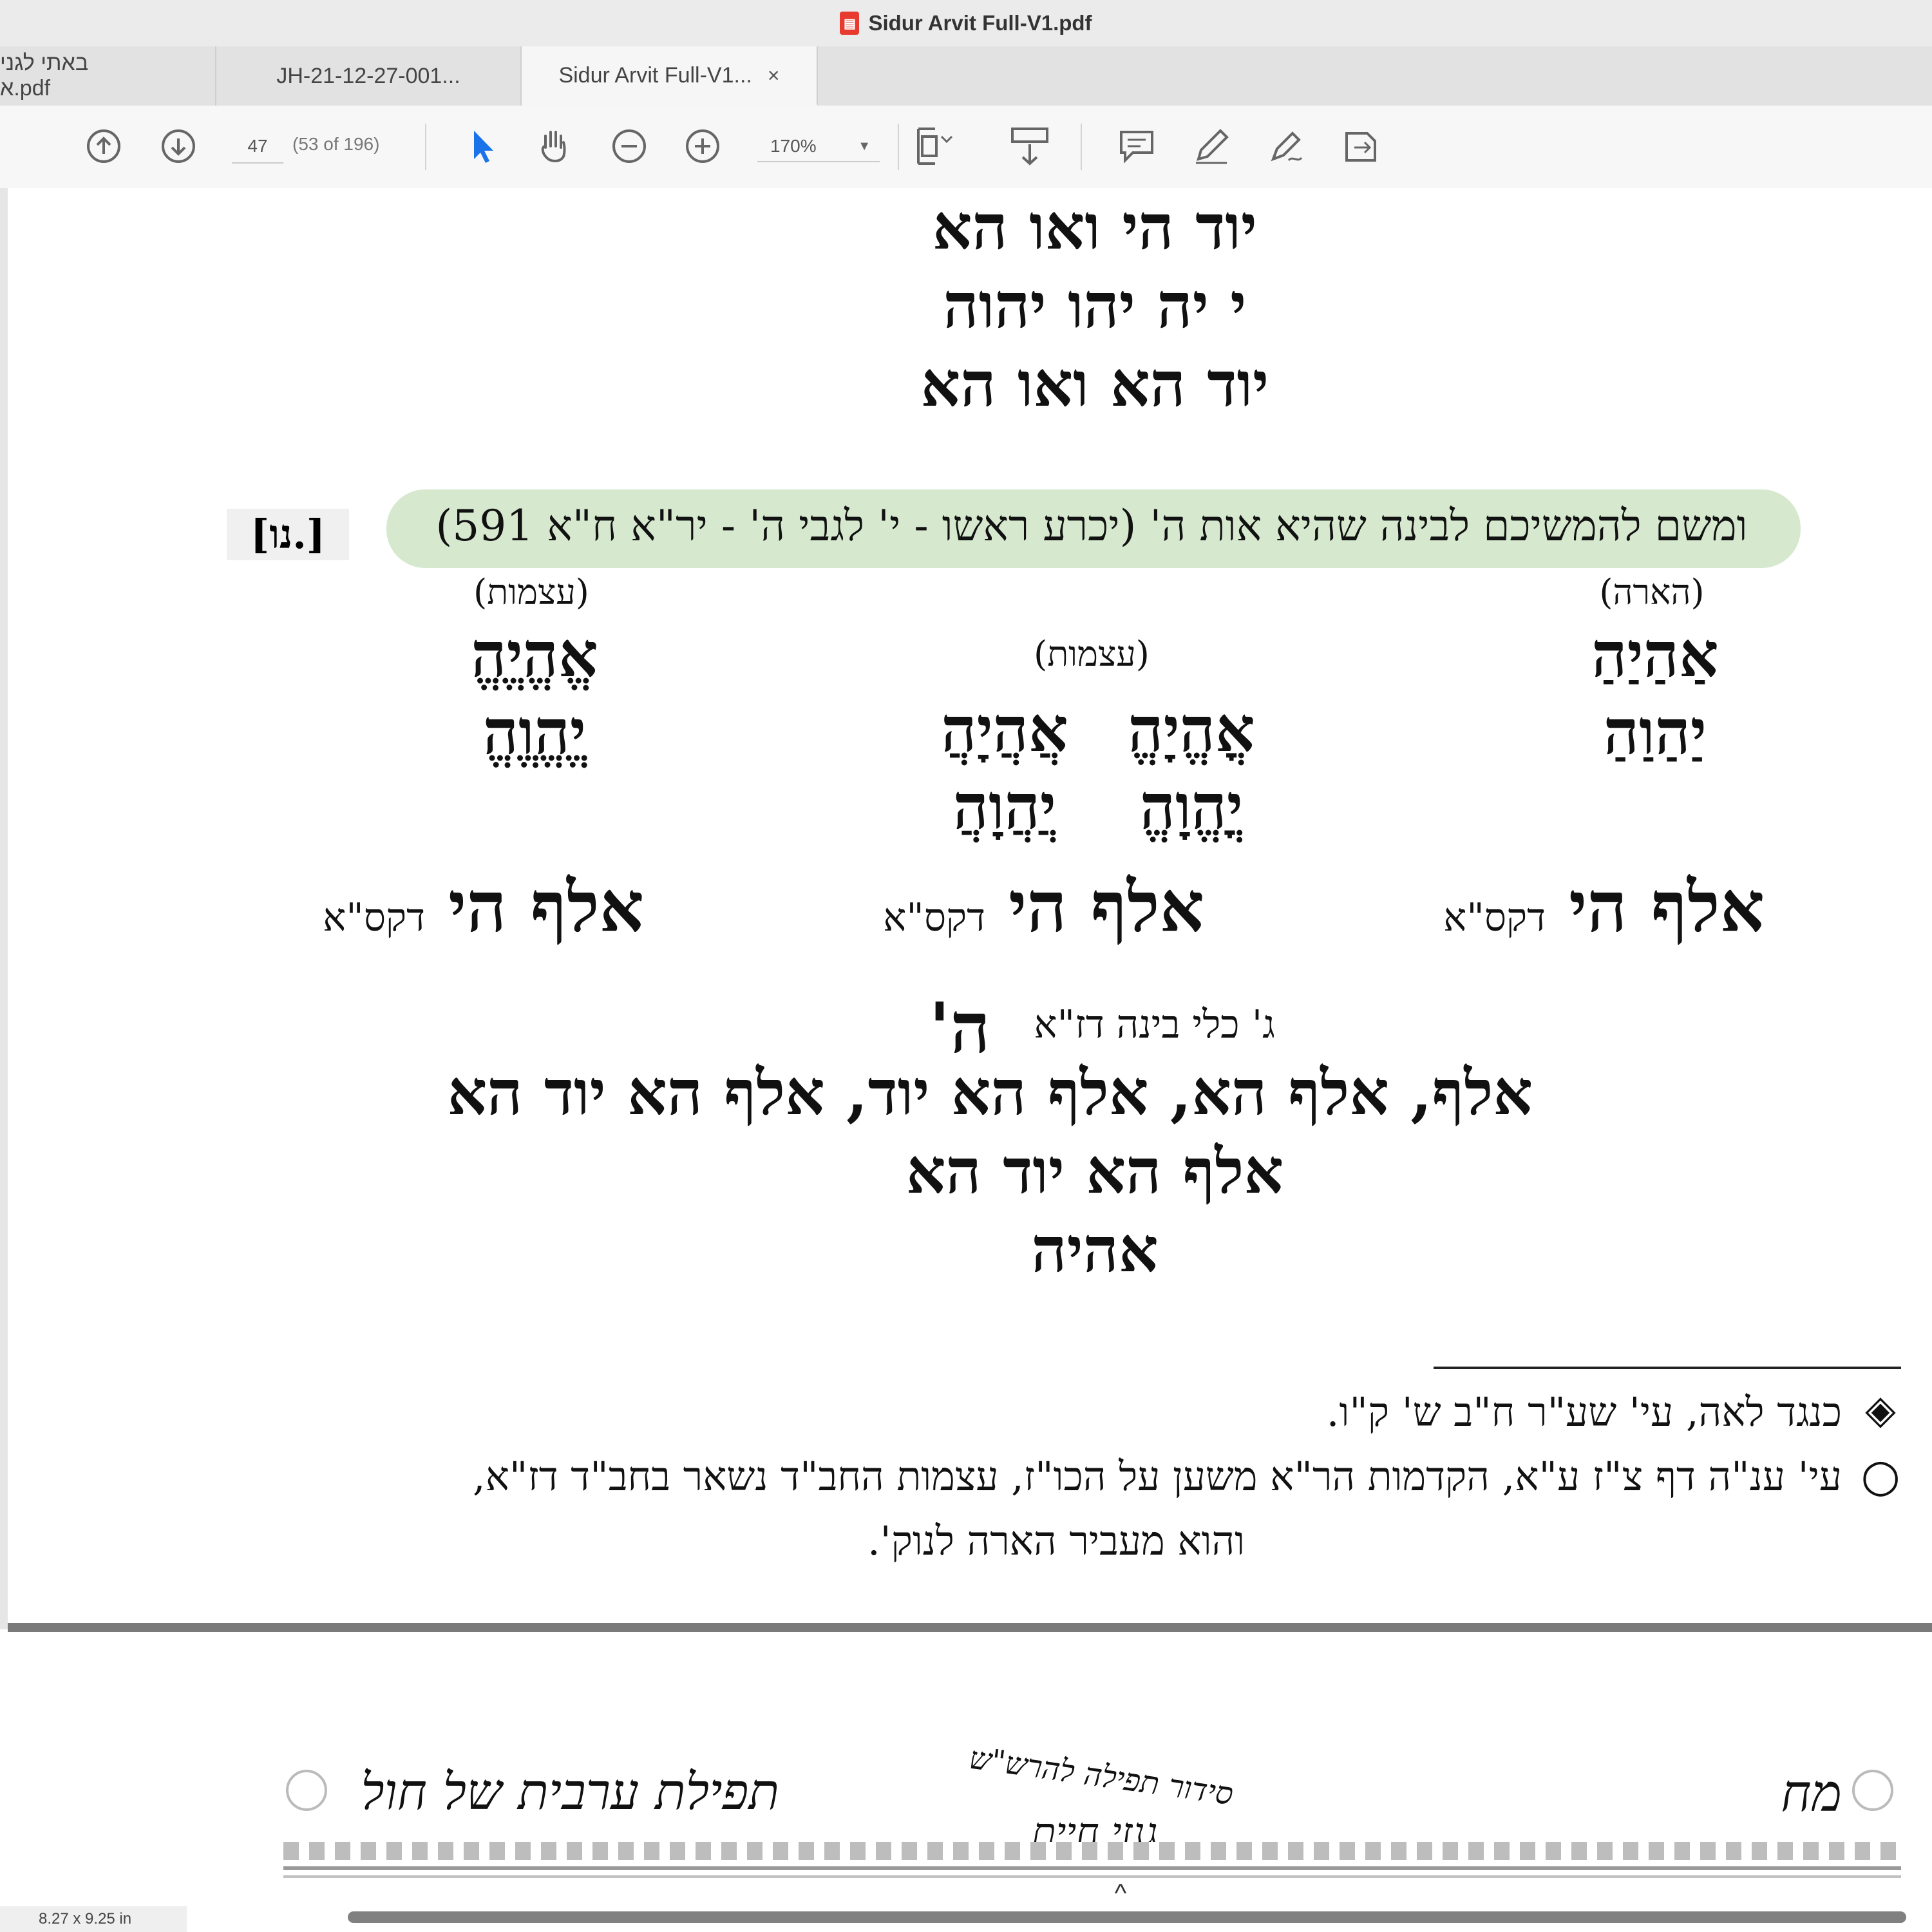 The image size is (1932, 1932). I want to click on horizontal-scrollbar, so click(1127, 1917).